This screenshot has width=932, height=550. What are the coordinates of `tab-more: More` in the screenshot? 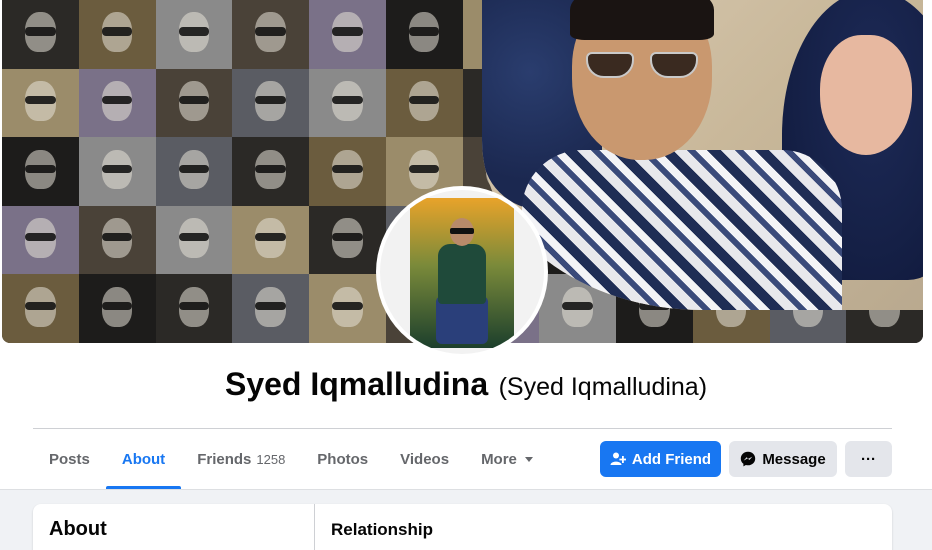 It's located at (507, 459).